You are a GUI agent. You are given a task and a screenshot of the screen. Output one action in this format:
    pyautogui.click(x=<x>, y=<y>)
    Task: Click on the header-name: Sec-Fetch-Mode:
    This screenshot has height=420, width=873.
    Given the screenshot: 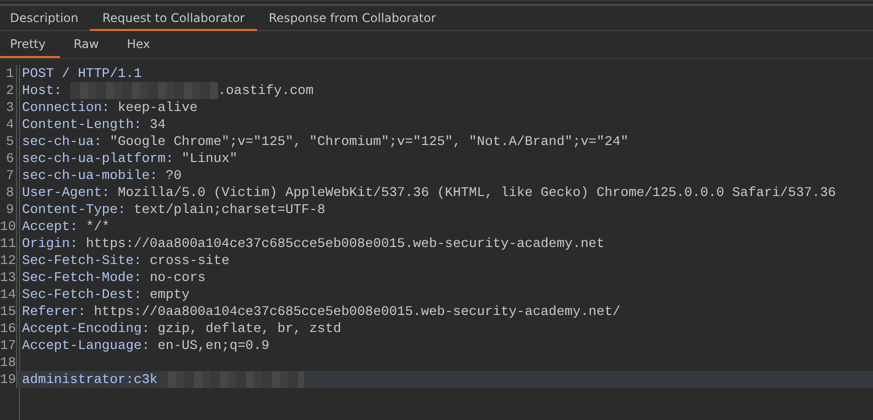 What is the action you would take?
    pyautogui.click(x=82, y=277)
    